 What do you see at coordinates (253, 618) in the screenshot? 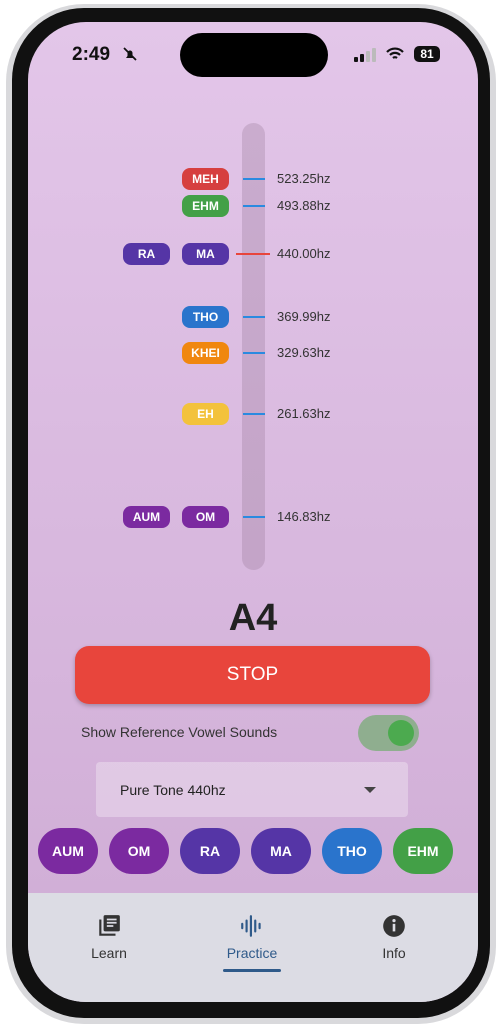
I see `current-note: A4` at bounding box center [253, 618].